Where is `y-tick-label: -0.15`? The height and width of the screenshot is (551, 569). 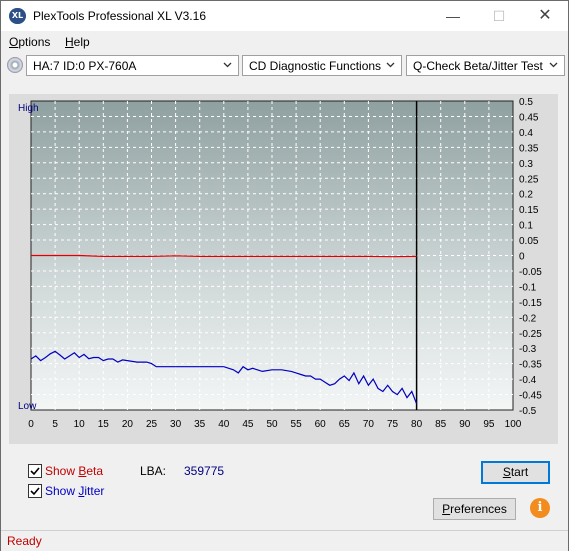 y-tick-label: -0.15 is located at coordinates (530, 303).